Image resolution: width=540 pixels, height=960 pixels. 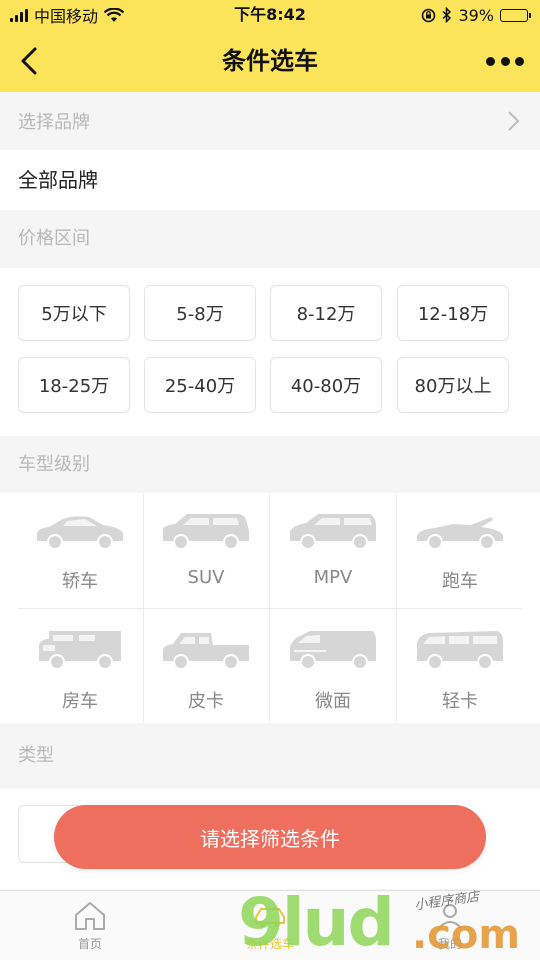 I want to click on car-type-suv: SUV, so click(x=206, y=550).